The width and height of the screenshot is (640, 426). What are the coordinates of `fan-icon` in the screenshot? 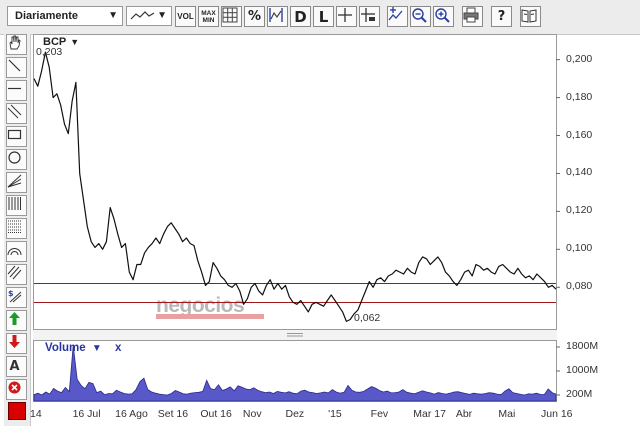 It's located at (14, 181).